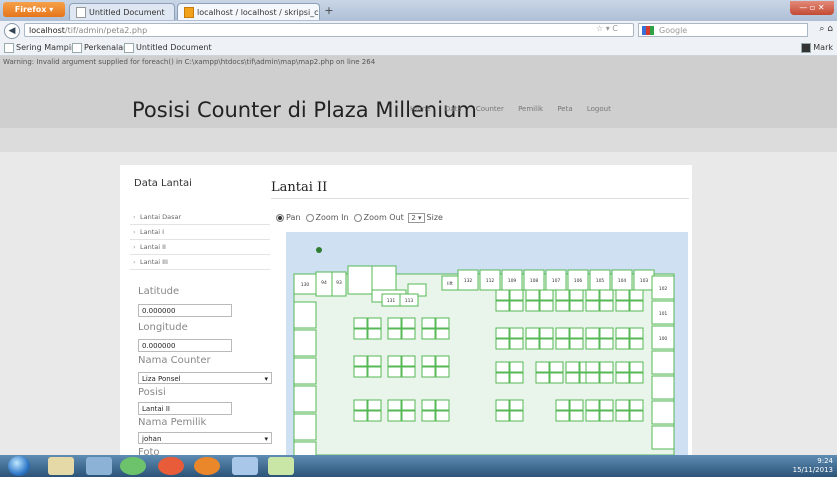 The width and height of the screenshot is (837, 477). What do you see at coordinates (200, 247) in the screenshot?
I see `lantai-item: Lantai II` at bounding box center [200, 247].